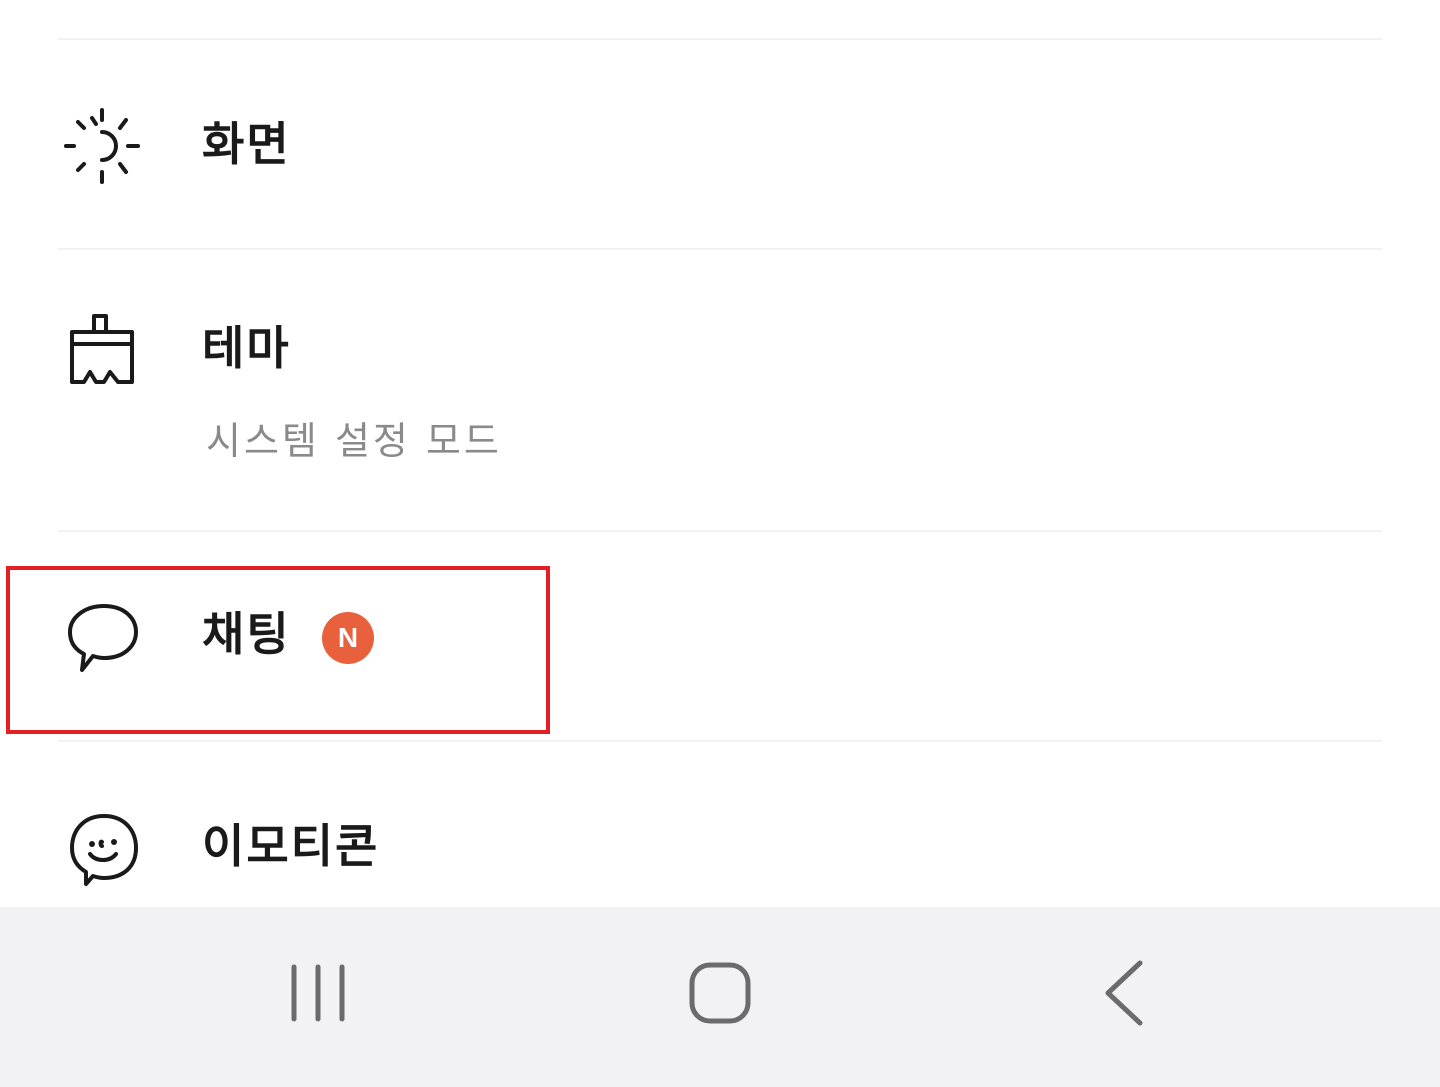 The height and width of the screenshot is (1087, 1440). Describe the element at coordinates (104, 850) in the screenshot. I see `emoticon-icon` at that location.